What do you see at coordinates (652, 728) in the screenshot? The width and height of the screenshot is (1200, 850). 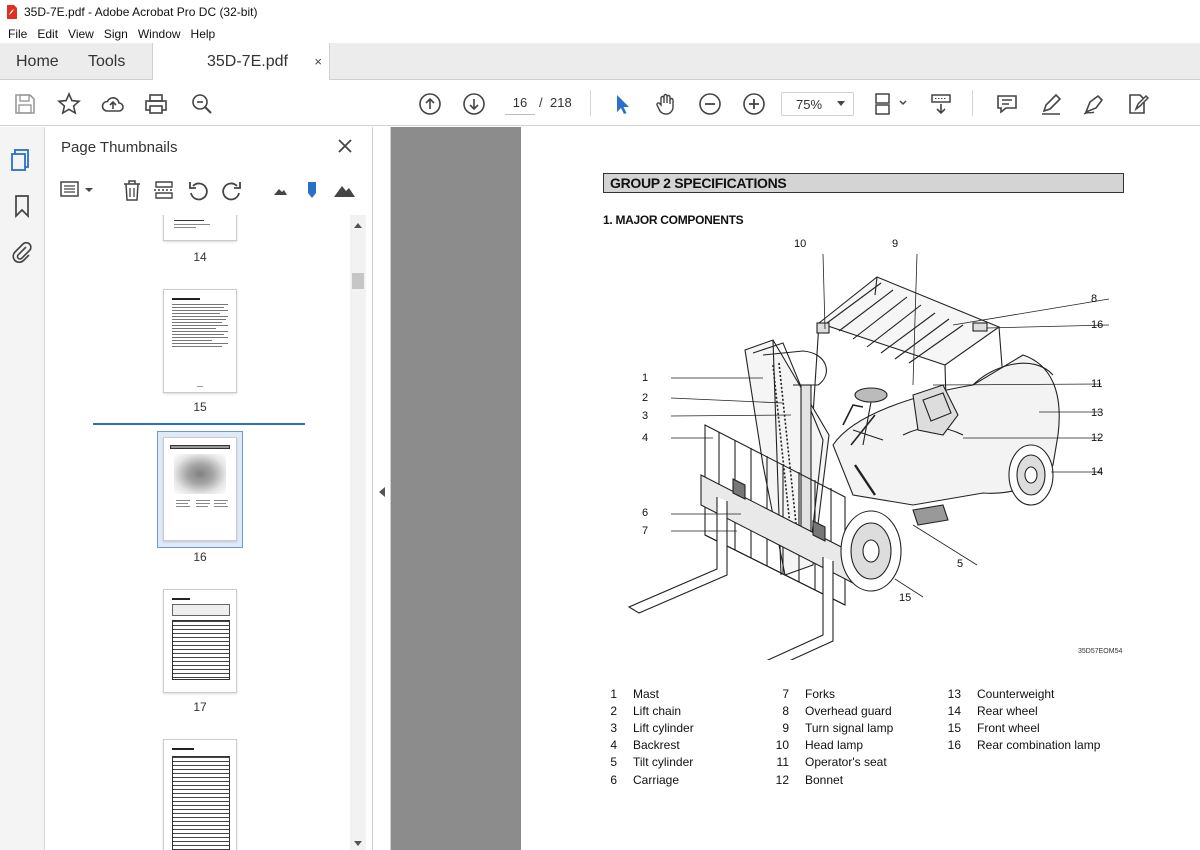 I see `legend-item: 3 Lift cylinder` at bounding box center [652, 728].